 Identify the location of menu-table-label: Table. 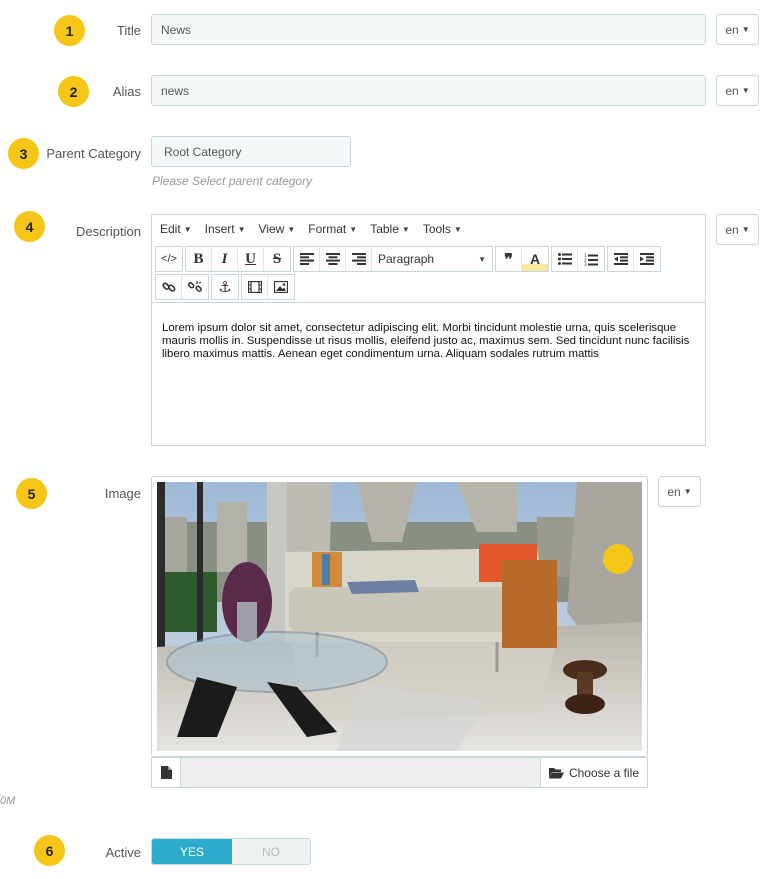
(384, 229).